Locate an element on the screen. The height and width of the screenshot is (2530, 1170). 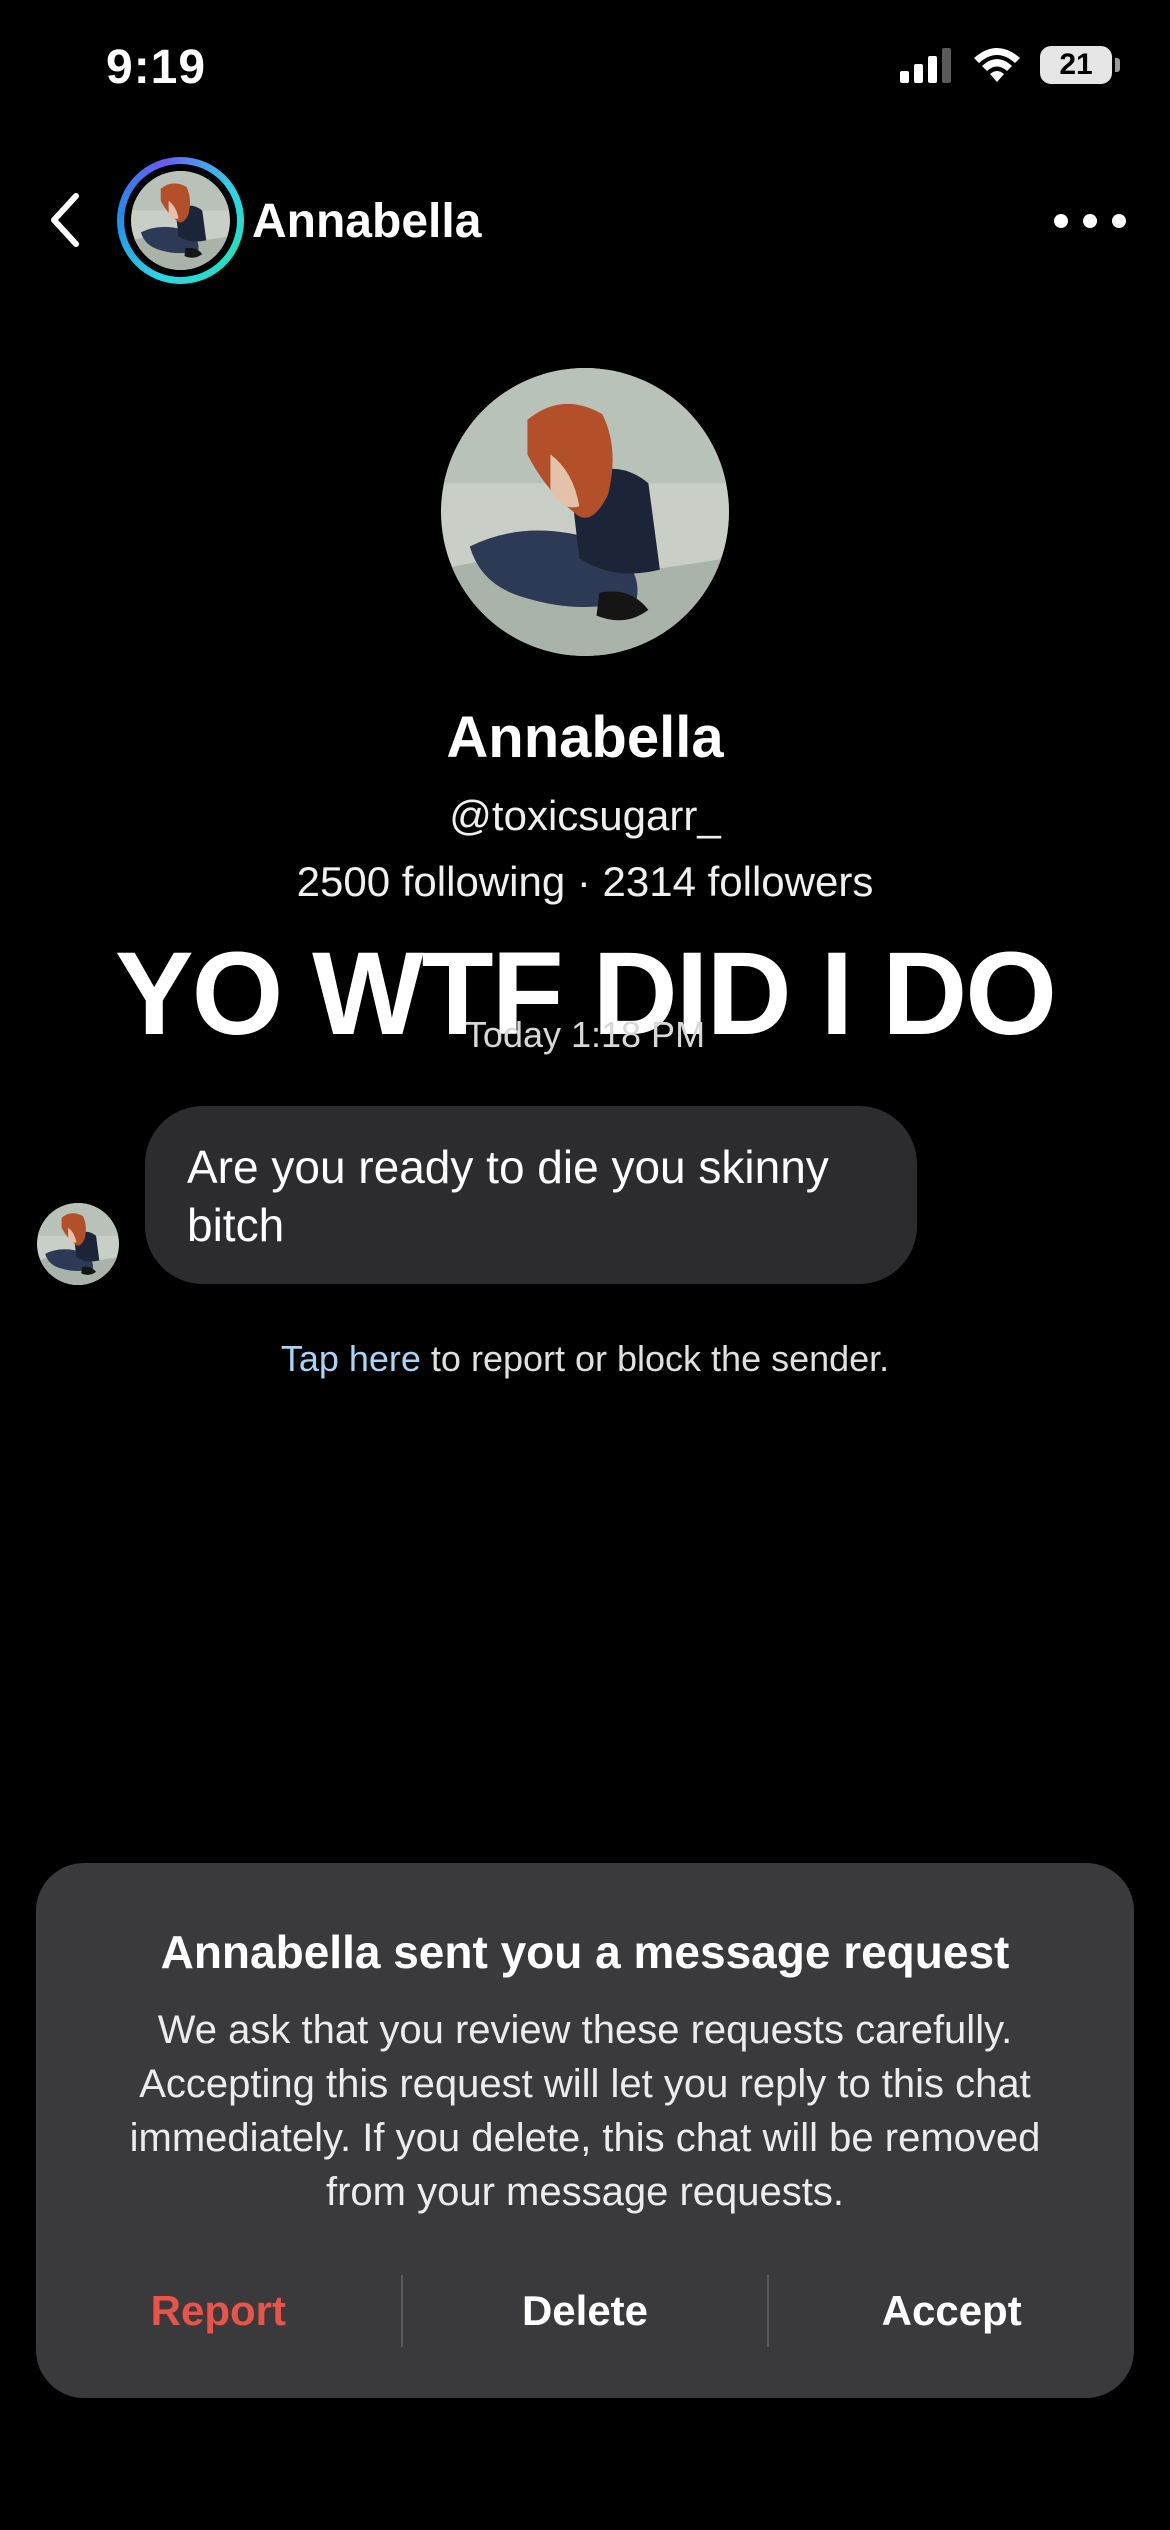
profile-avatar-image is located at coordinates (585, 512).